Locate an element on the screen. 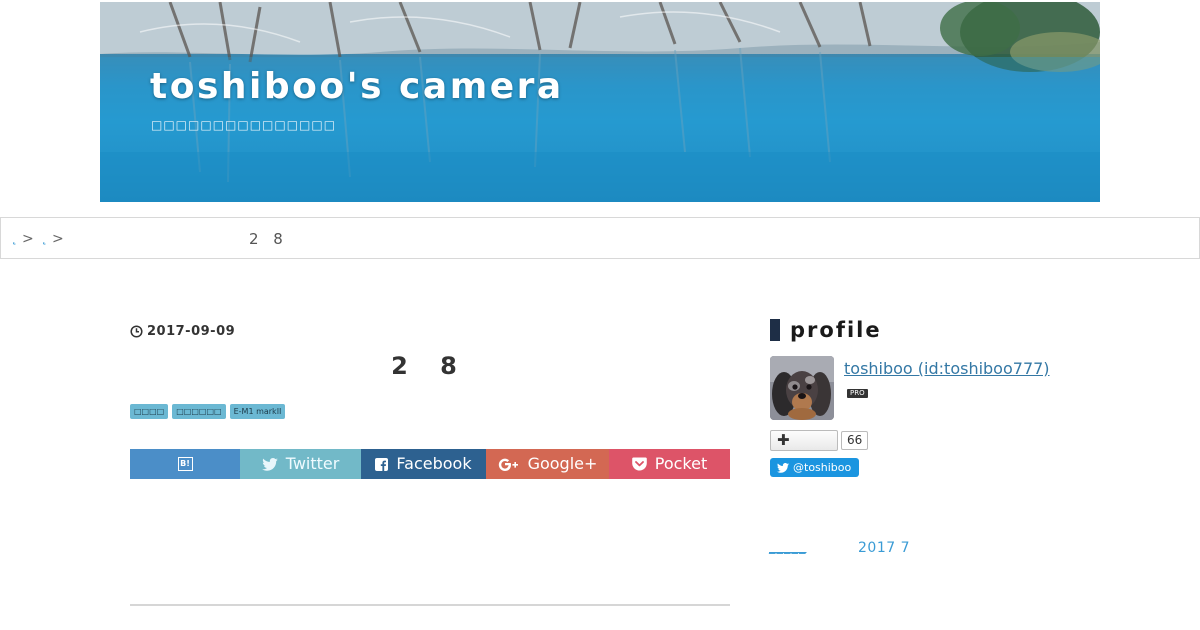 Image resolution: width=1200 pixels, height=630 pixels. profile-name-link: toshiboo (id:toshiboo777) is located at coordinates (947, 368).